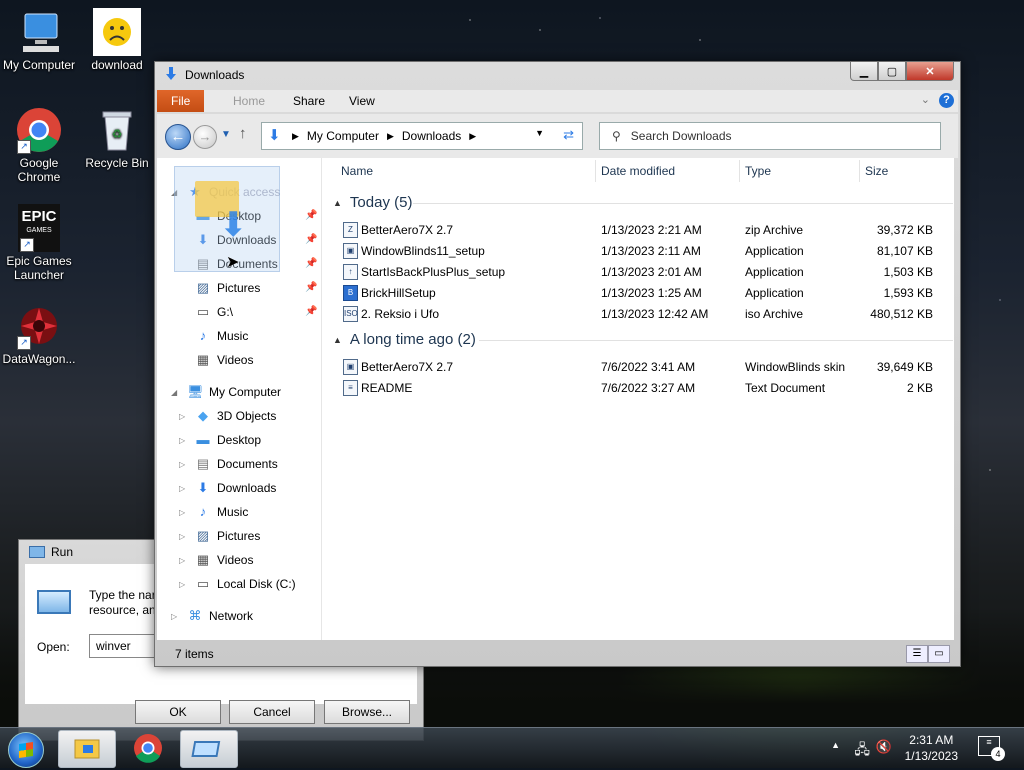  Describe the element at coordinates (178, 137) in the screenshot. I see `back-button: ←` at that location.